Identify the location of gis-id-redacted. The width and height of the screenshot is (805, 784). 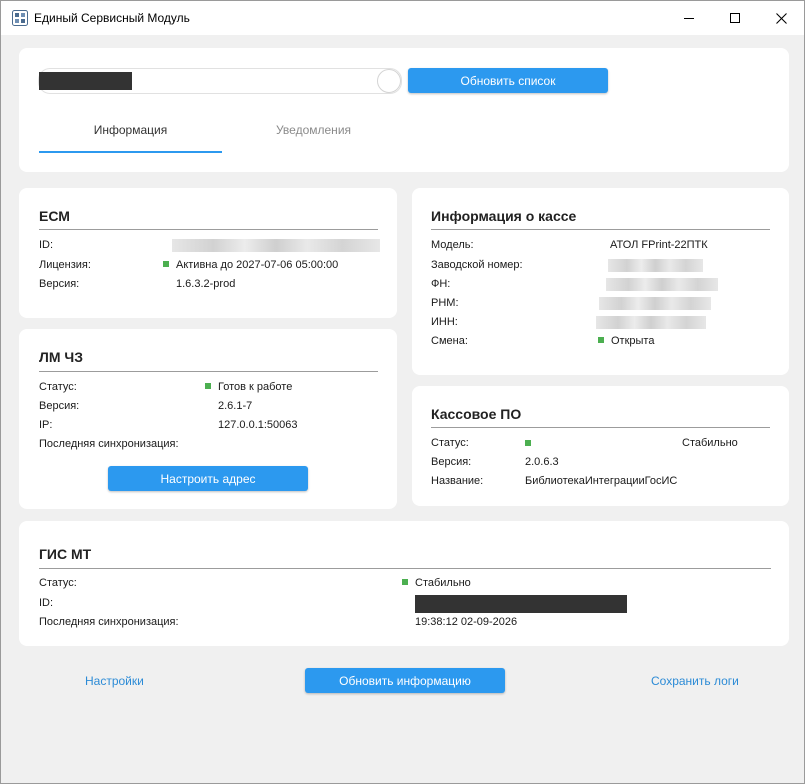
(521, 604).